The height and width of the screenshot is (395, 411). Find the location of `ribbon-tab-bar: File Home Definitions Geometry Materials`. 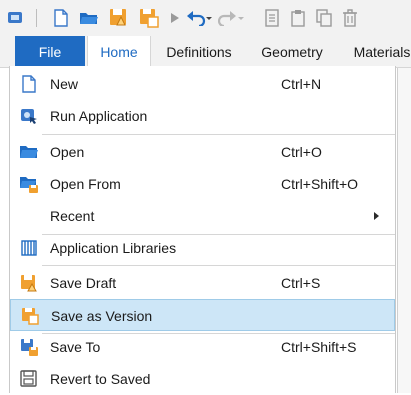

ribbon-tab-bar: File Home Definitions Geometry Materials is located at coordinates (205, 52).